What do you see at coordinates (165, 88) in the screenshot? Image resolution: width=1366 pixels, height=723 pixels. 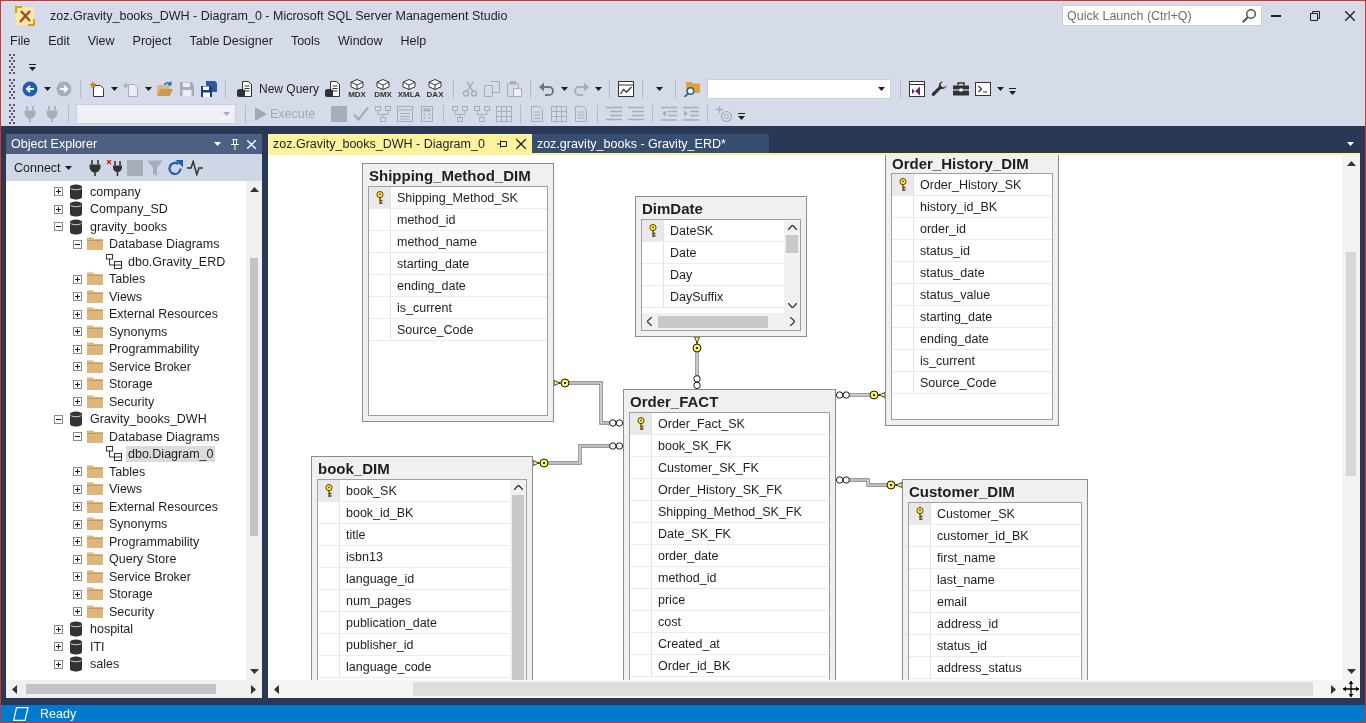 I see `open-folder-icon` at bounding box center [165, 88].